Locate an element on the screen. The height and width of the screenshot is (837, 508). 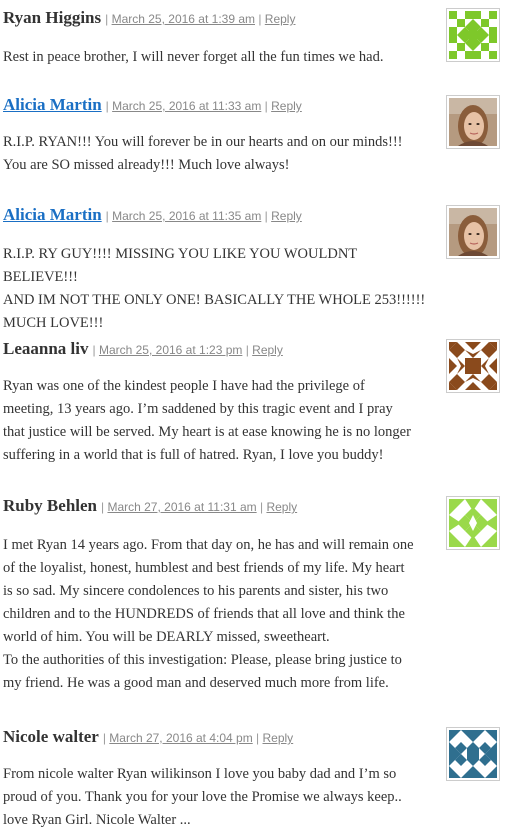
identicon-blue-avatar is located at coordinates (473, 754).